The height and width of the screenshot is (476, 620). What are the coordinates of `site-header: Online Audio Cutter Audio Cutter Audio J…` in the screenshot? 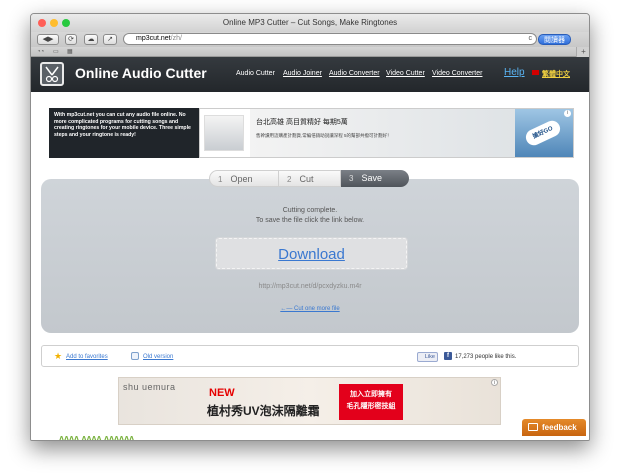 It's located at (310, 74).